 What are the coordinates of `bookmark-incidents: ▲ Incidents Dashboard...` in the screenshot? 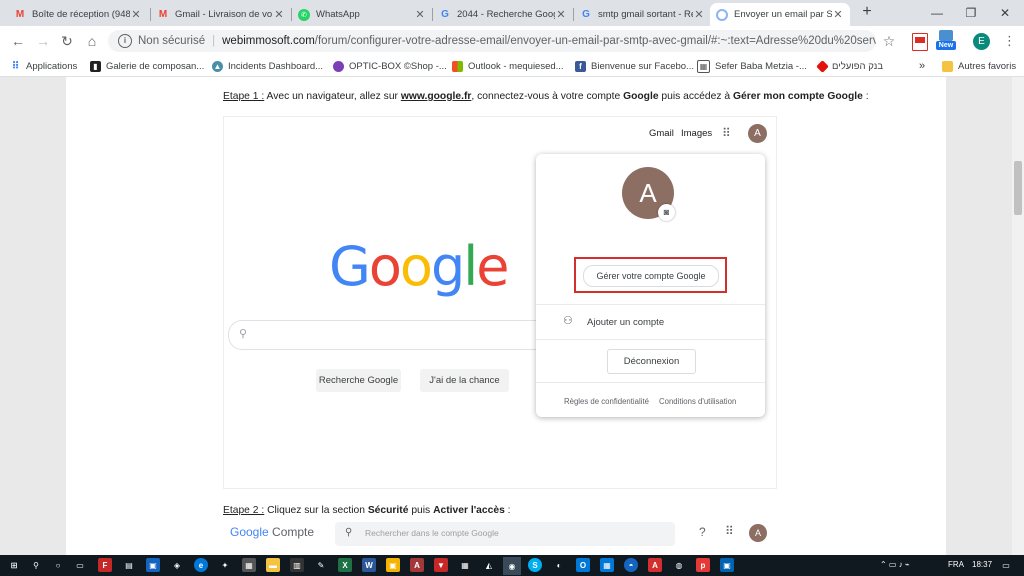 It's located at (267, 66).